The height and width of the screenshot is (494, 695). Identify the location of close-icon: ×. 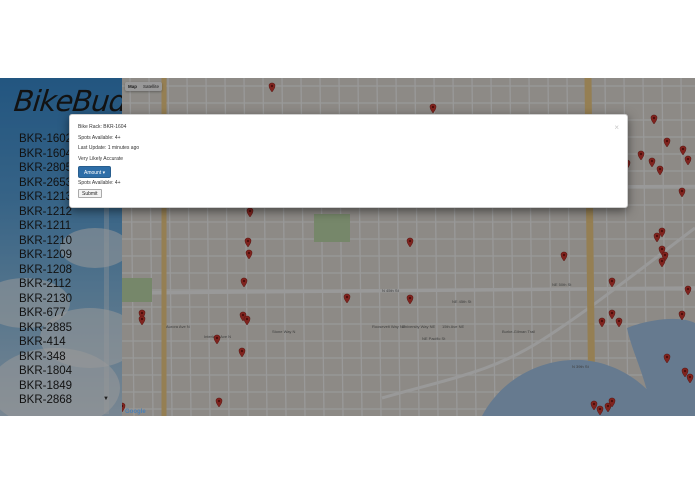
(616, 127).